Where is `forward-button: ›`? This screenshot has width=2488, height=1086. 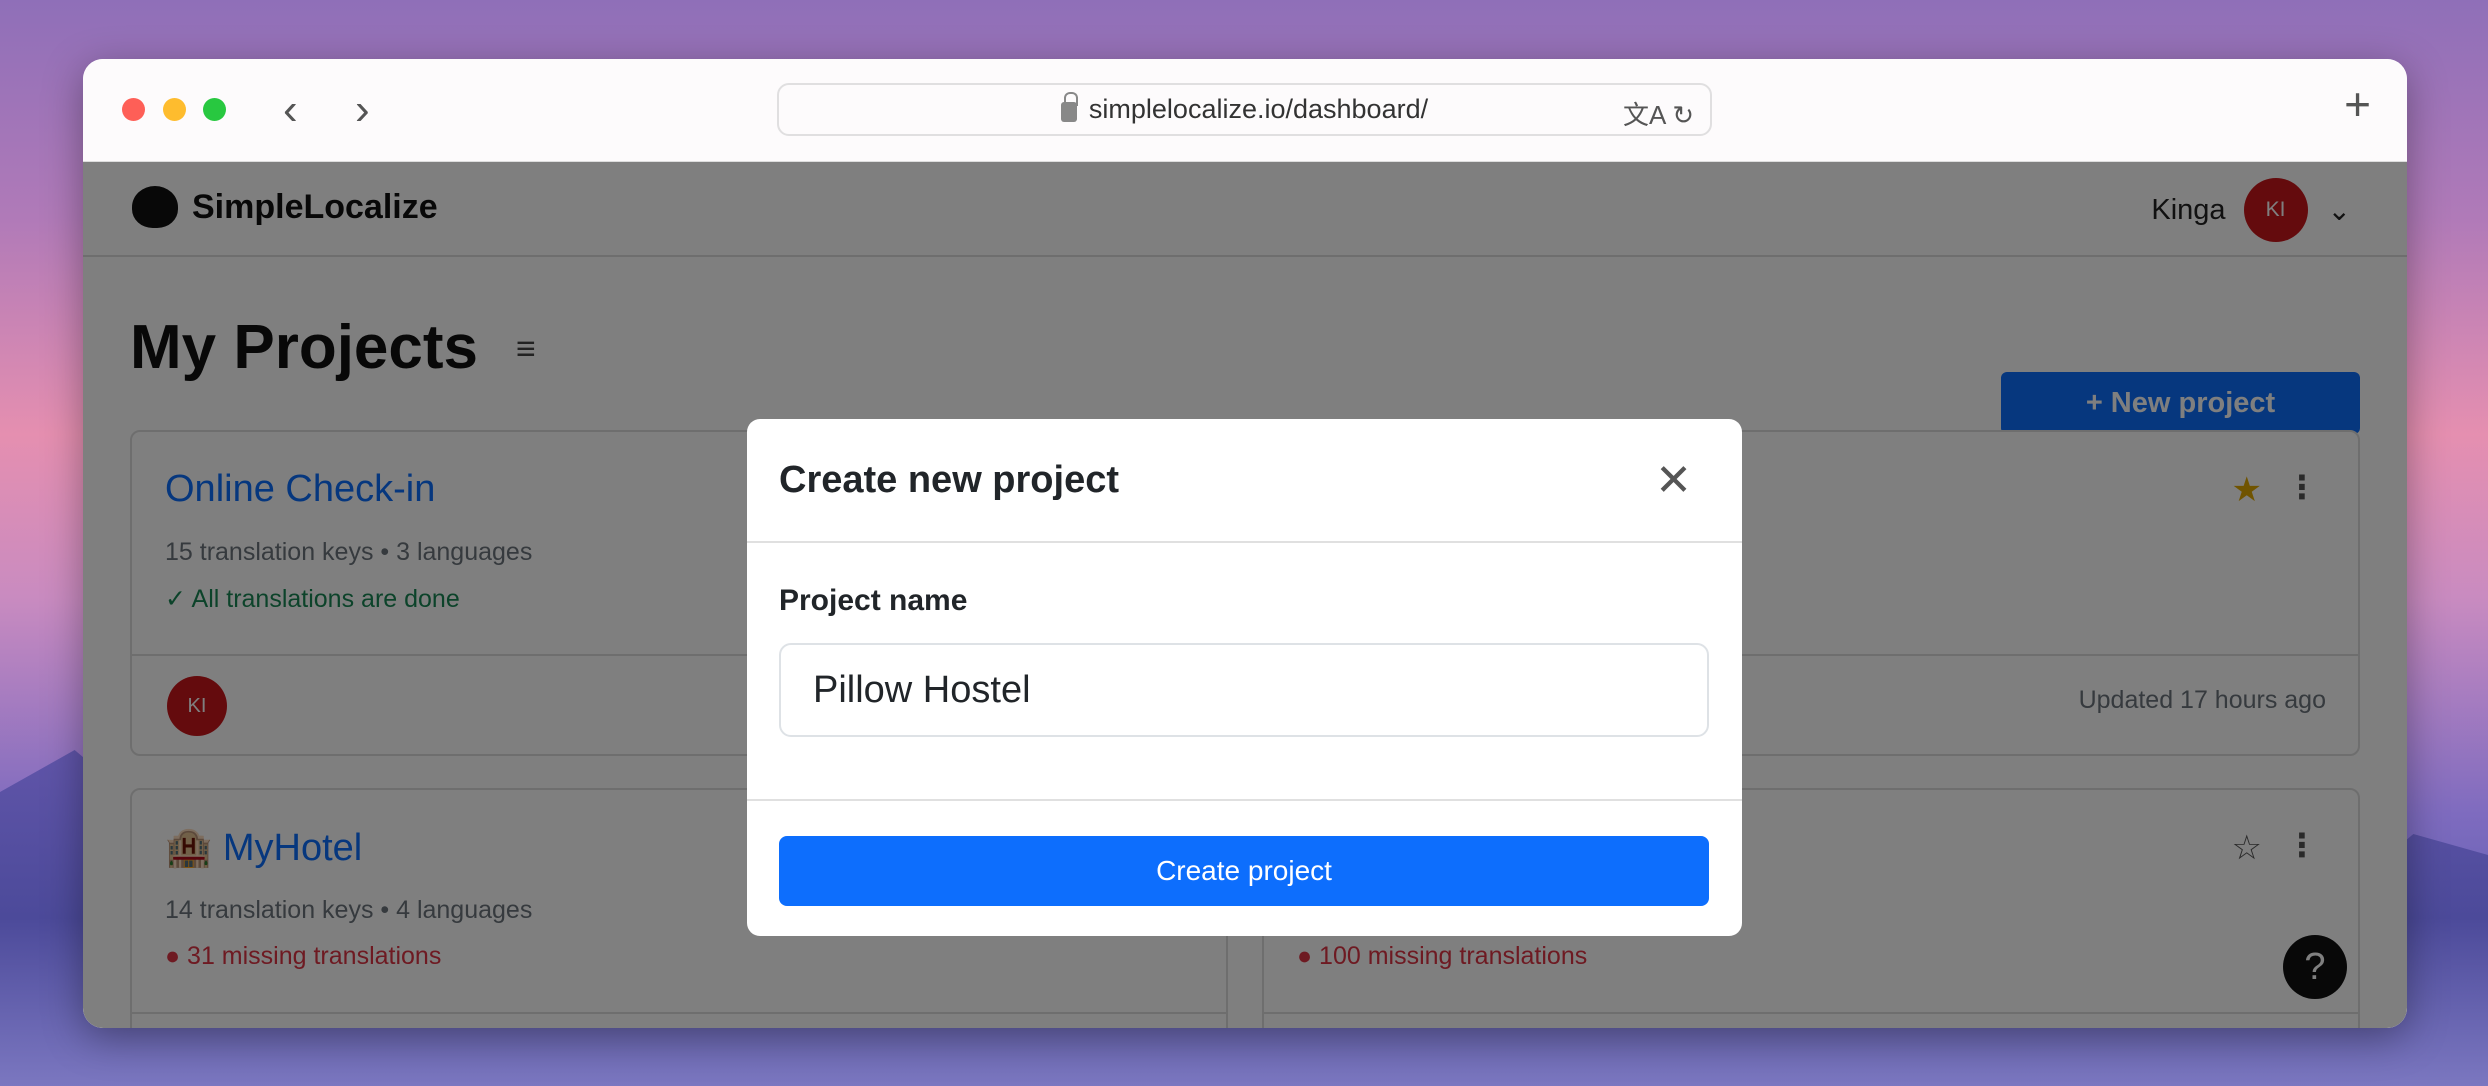
forward-button: › is located at coordinates (362, 110).